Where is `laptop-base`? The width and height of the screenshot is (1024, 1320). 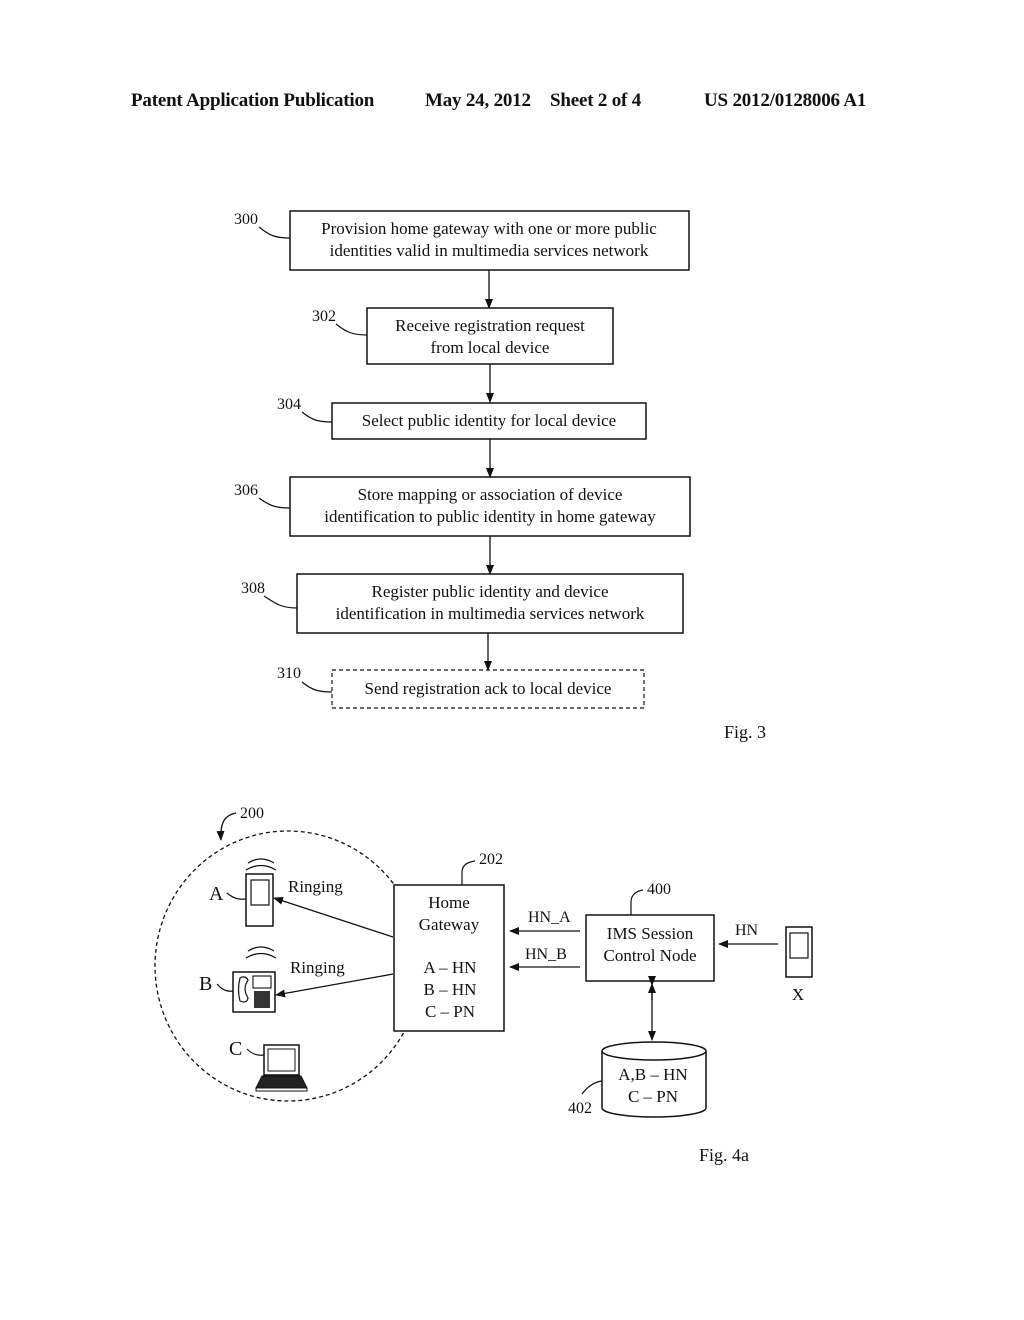 laptop-base is located at coordinates (281, 1089).